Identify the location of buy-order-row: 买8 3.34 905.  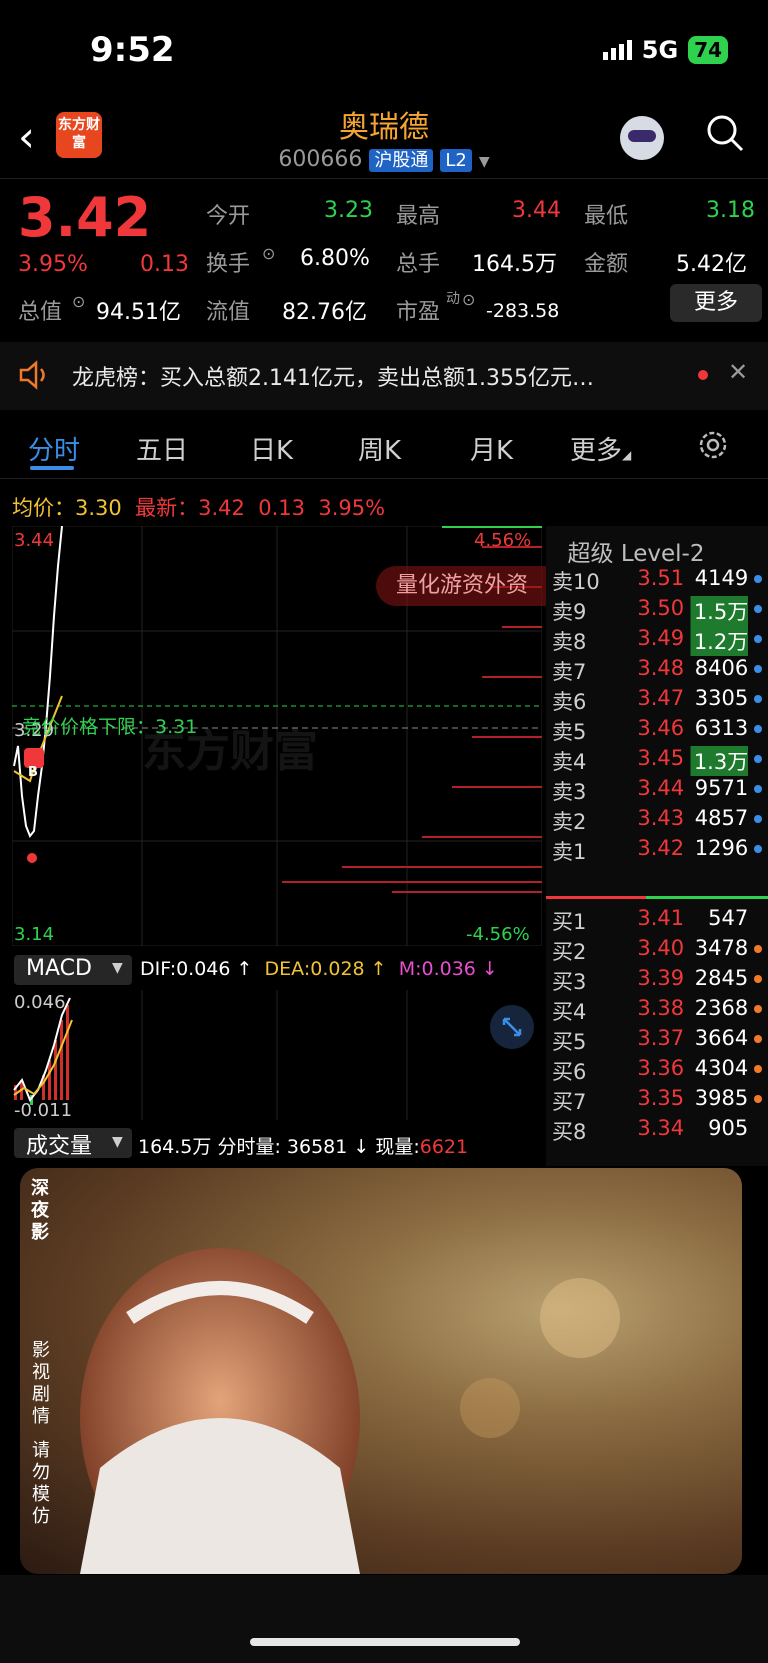
(657, 1131).